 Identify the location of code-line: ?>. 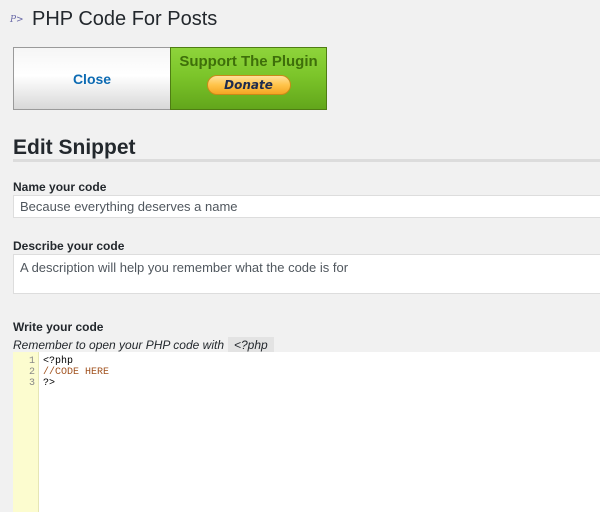
(49, 383).